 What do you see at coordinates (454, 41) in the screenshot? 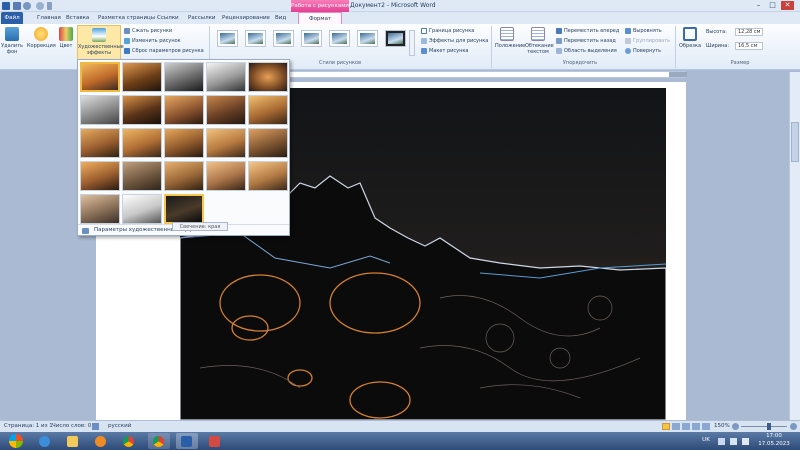
I see `picture-effects-button: Эффекты для рисунка` at bounding box center [454, 41].